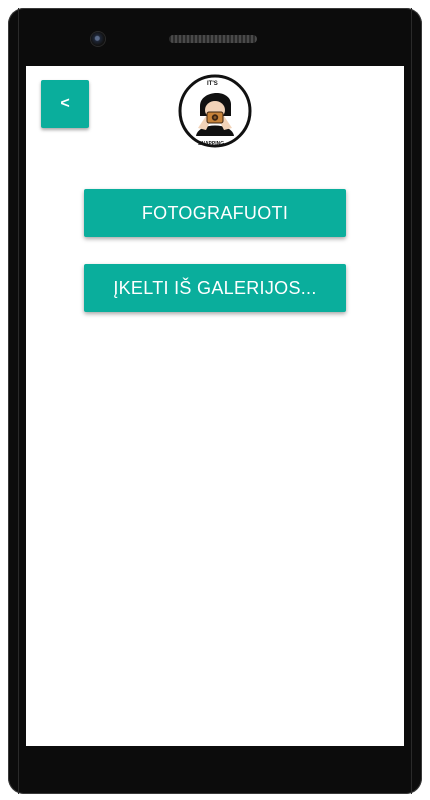  Describe the element at coordinates (215, 111) in the screenshot. I see `app-logo: IT'S SNAPPING` at that location.